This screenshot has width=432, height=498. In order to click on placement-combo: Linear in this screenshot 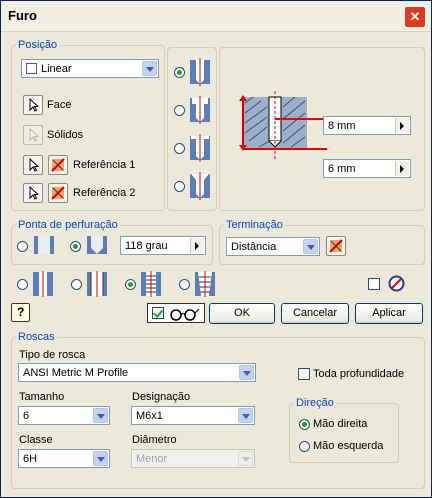, I will do `click(90, 68)`.